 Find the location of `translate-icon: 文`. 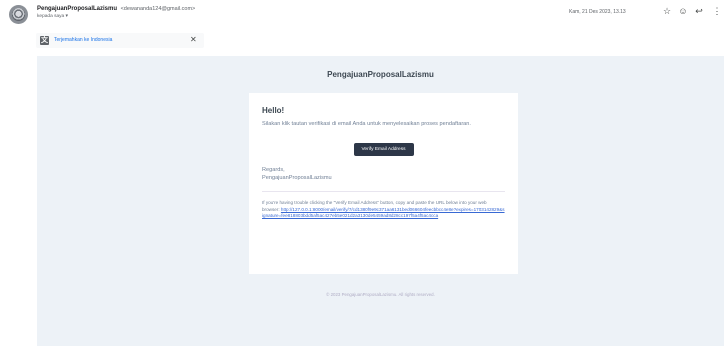

translate-icon: 文 is located at coordinates (44, 40).